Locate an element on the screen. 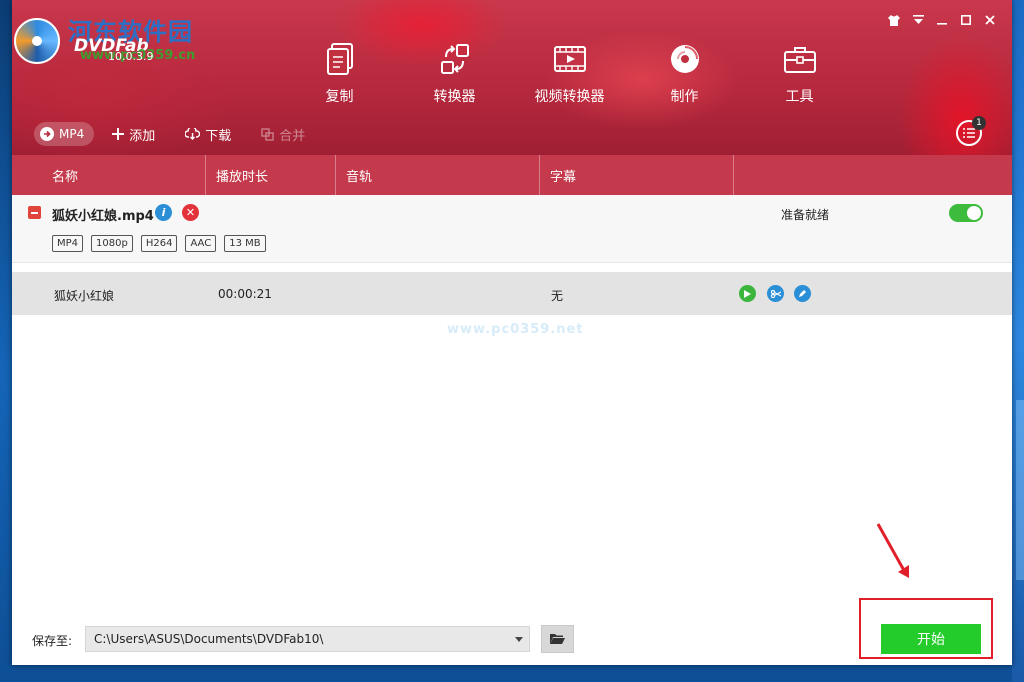  close-icon is located at coordinates (990, 20).